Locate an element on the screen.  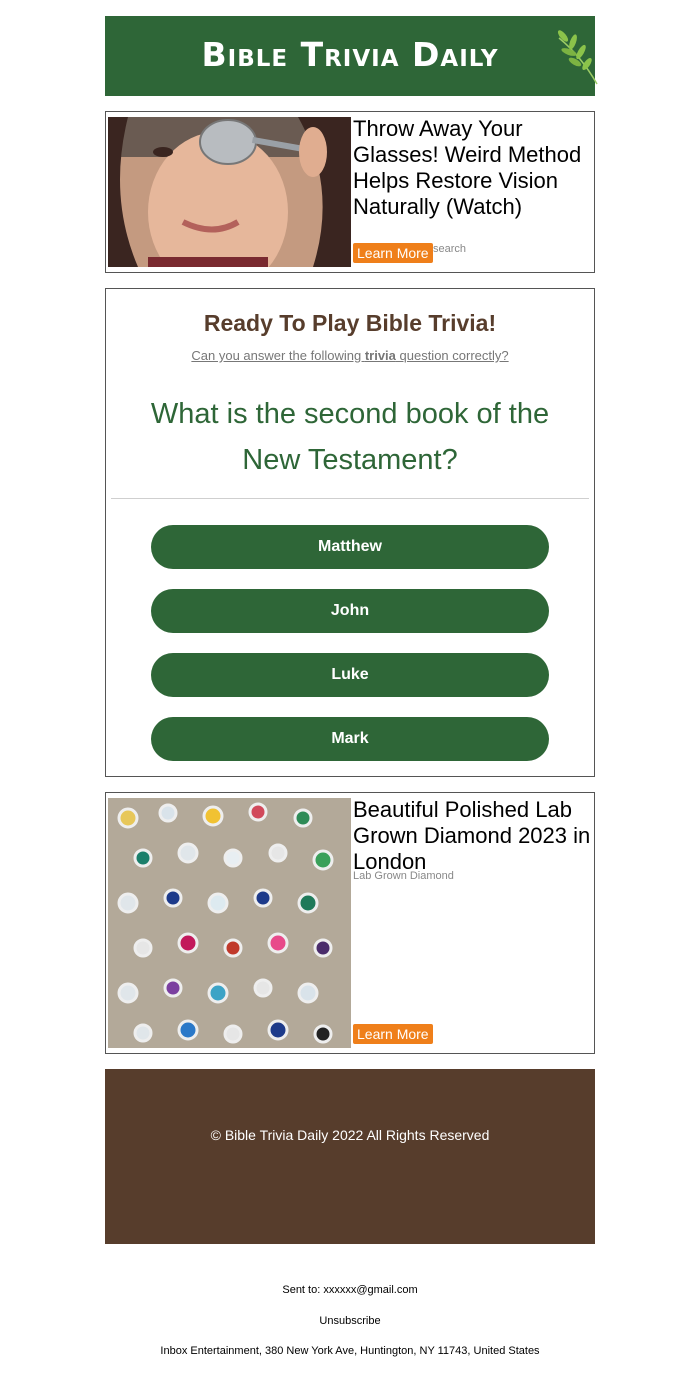
ad-sponsor: search is located at coordinates (450, 249).